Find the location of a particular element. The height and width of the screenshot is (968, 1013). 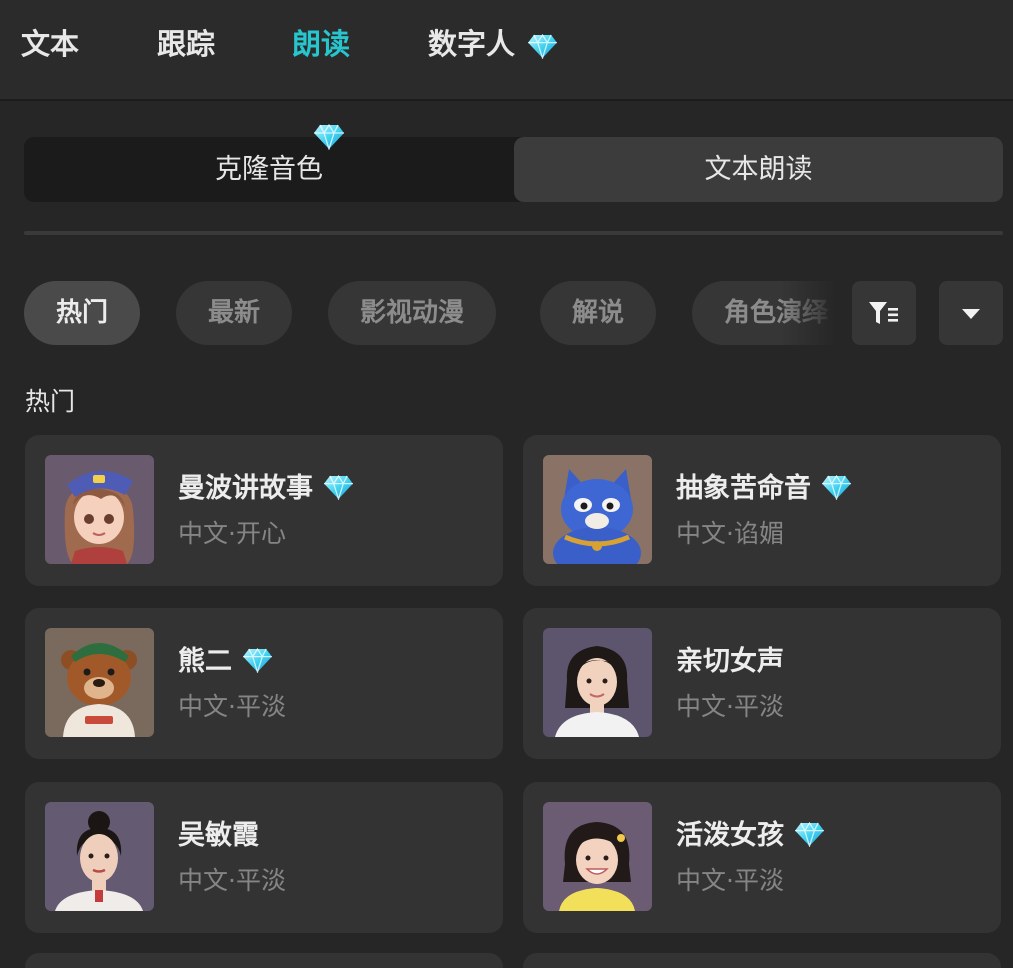

bear-avatar is located at coordinates (99, 682).